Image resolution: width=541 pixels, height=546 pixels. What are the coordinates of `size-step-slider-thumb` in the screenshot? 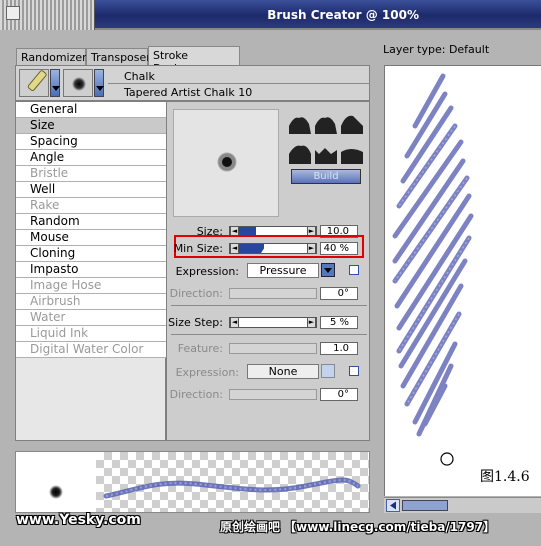 It's located at (243, 324).